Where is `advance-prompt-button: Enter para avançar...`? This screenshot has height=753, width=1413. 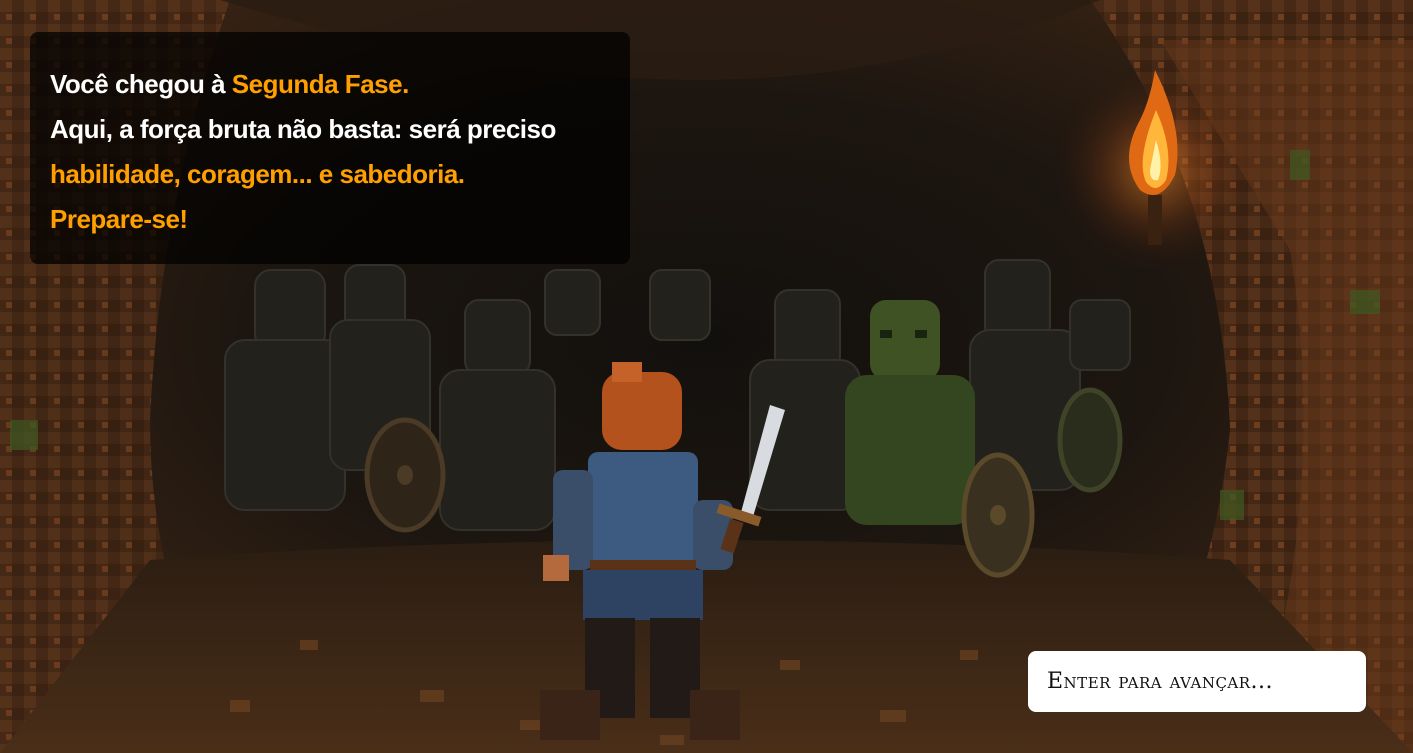 advance-prompt-button: Enter para avançar... is located at coordinates (1197, 681).